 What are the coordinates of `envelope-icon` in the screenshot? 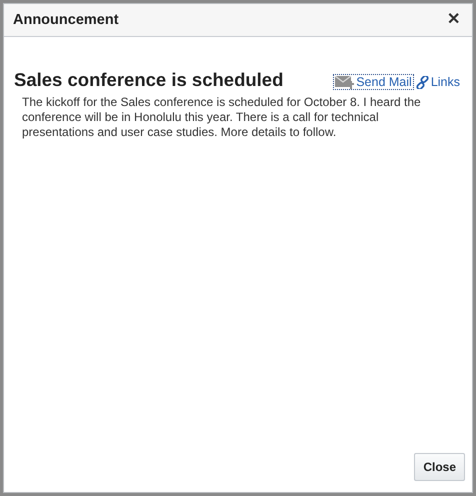 It's located at (344, 82).